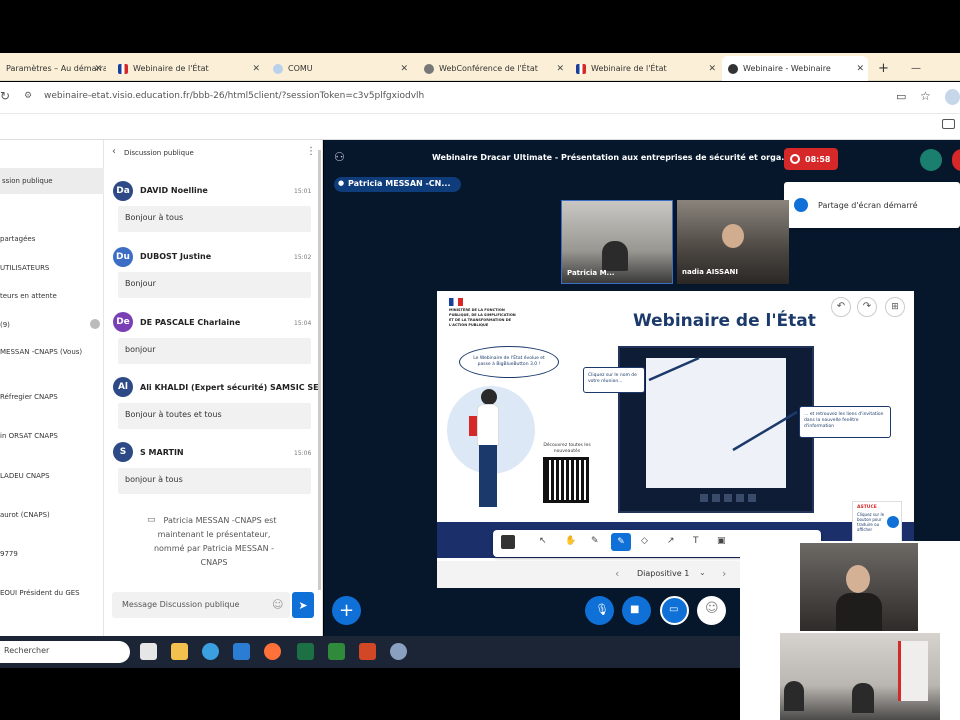 This screenshot has height=720, width=960. What do you see at coordinates (162, 452) in the screenshot?
I see `message-author: S MARTIN` at bounding box center [162, 452].